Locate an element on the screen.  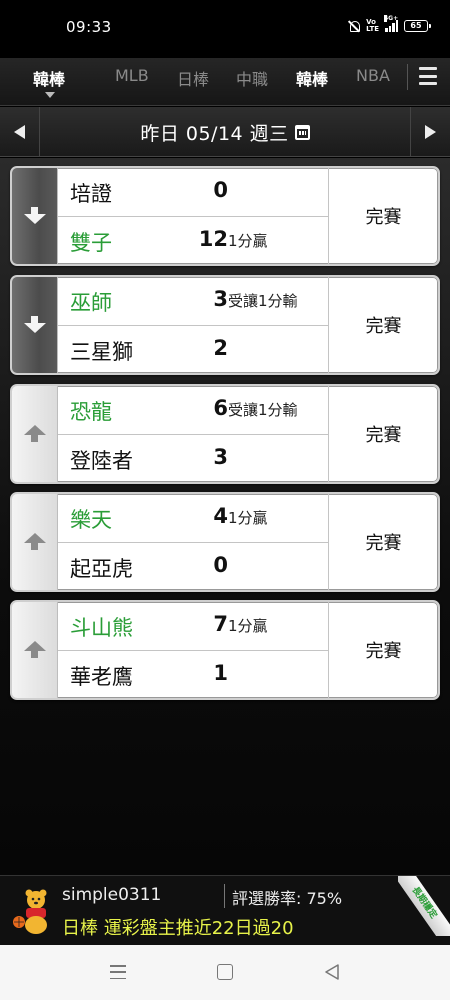
next-date-button is located at coordinates (430, 132).